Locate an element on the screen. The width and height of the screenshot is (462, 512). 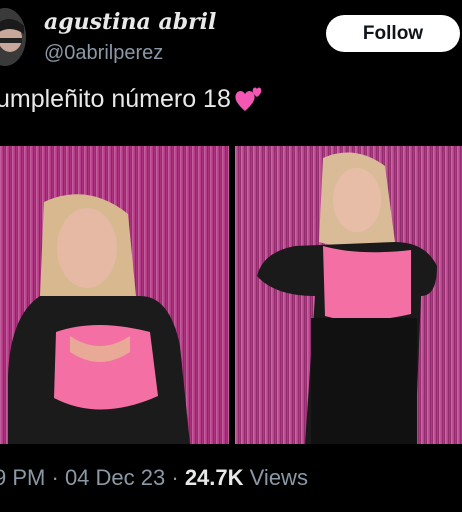
tweet-text-content: umpleñito número 18 is located at coordinates (115, 98).